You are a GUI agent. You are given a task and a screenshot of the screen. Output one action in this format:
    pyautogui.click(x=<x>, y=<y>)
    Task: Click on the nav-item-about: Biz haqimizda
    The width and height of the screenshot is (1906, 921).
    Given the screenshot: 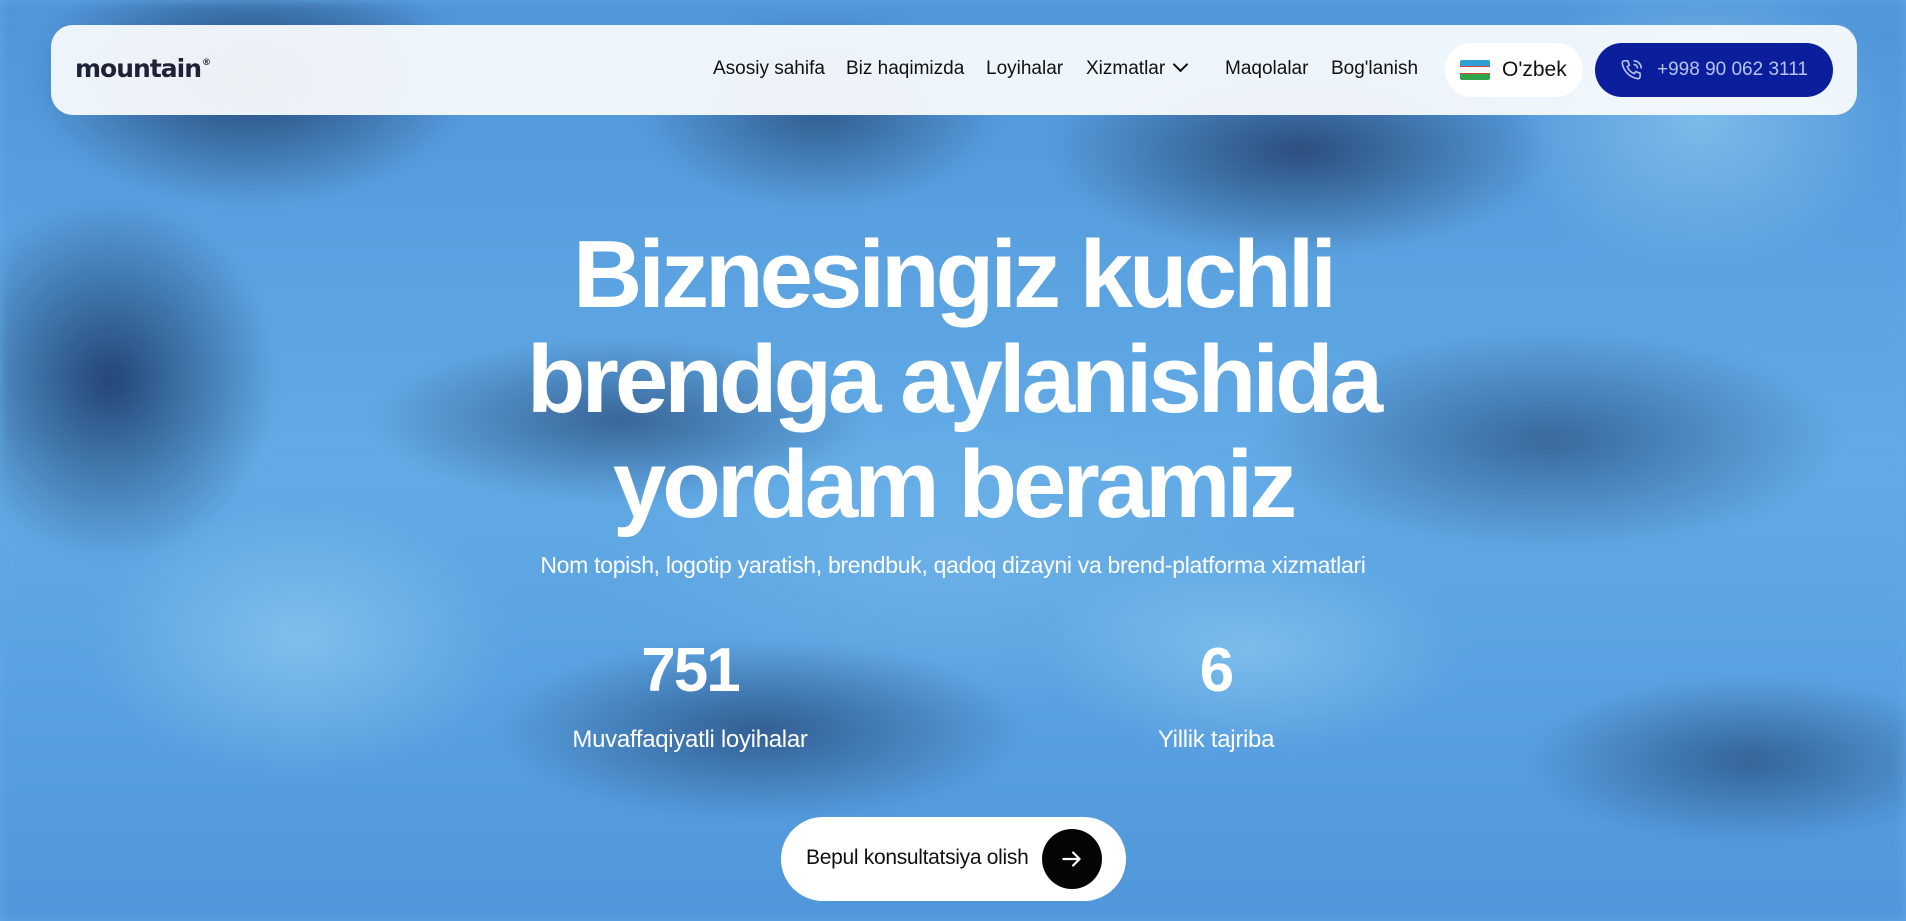 What is the action you would take?
    pyautogui.click(x=905, y=69)
    